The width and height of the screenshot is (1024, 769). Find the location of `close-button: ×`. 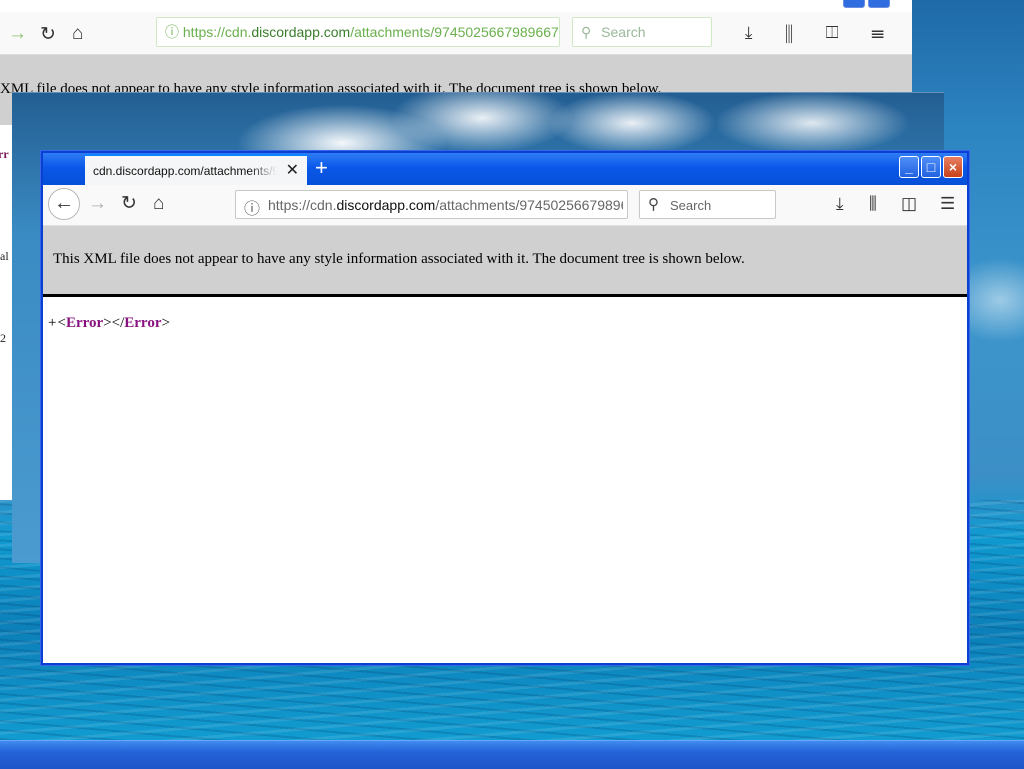

close-button: × is located at coordinates (953, 167).